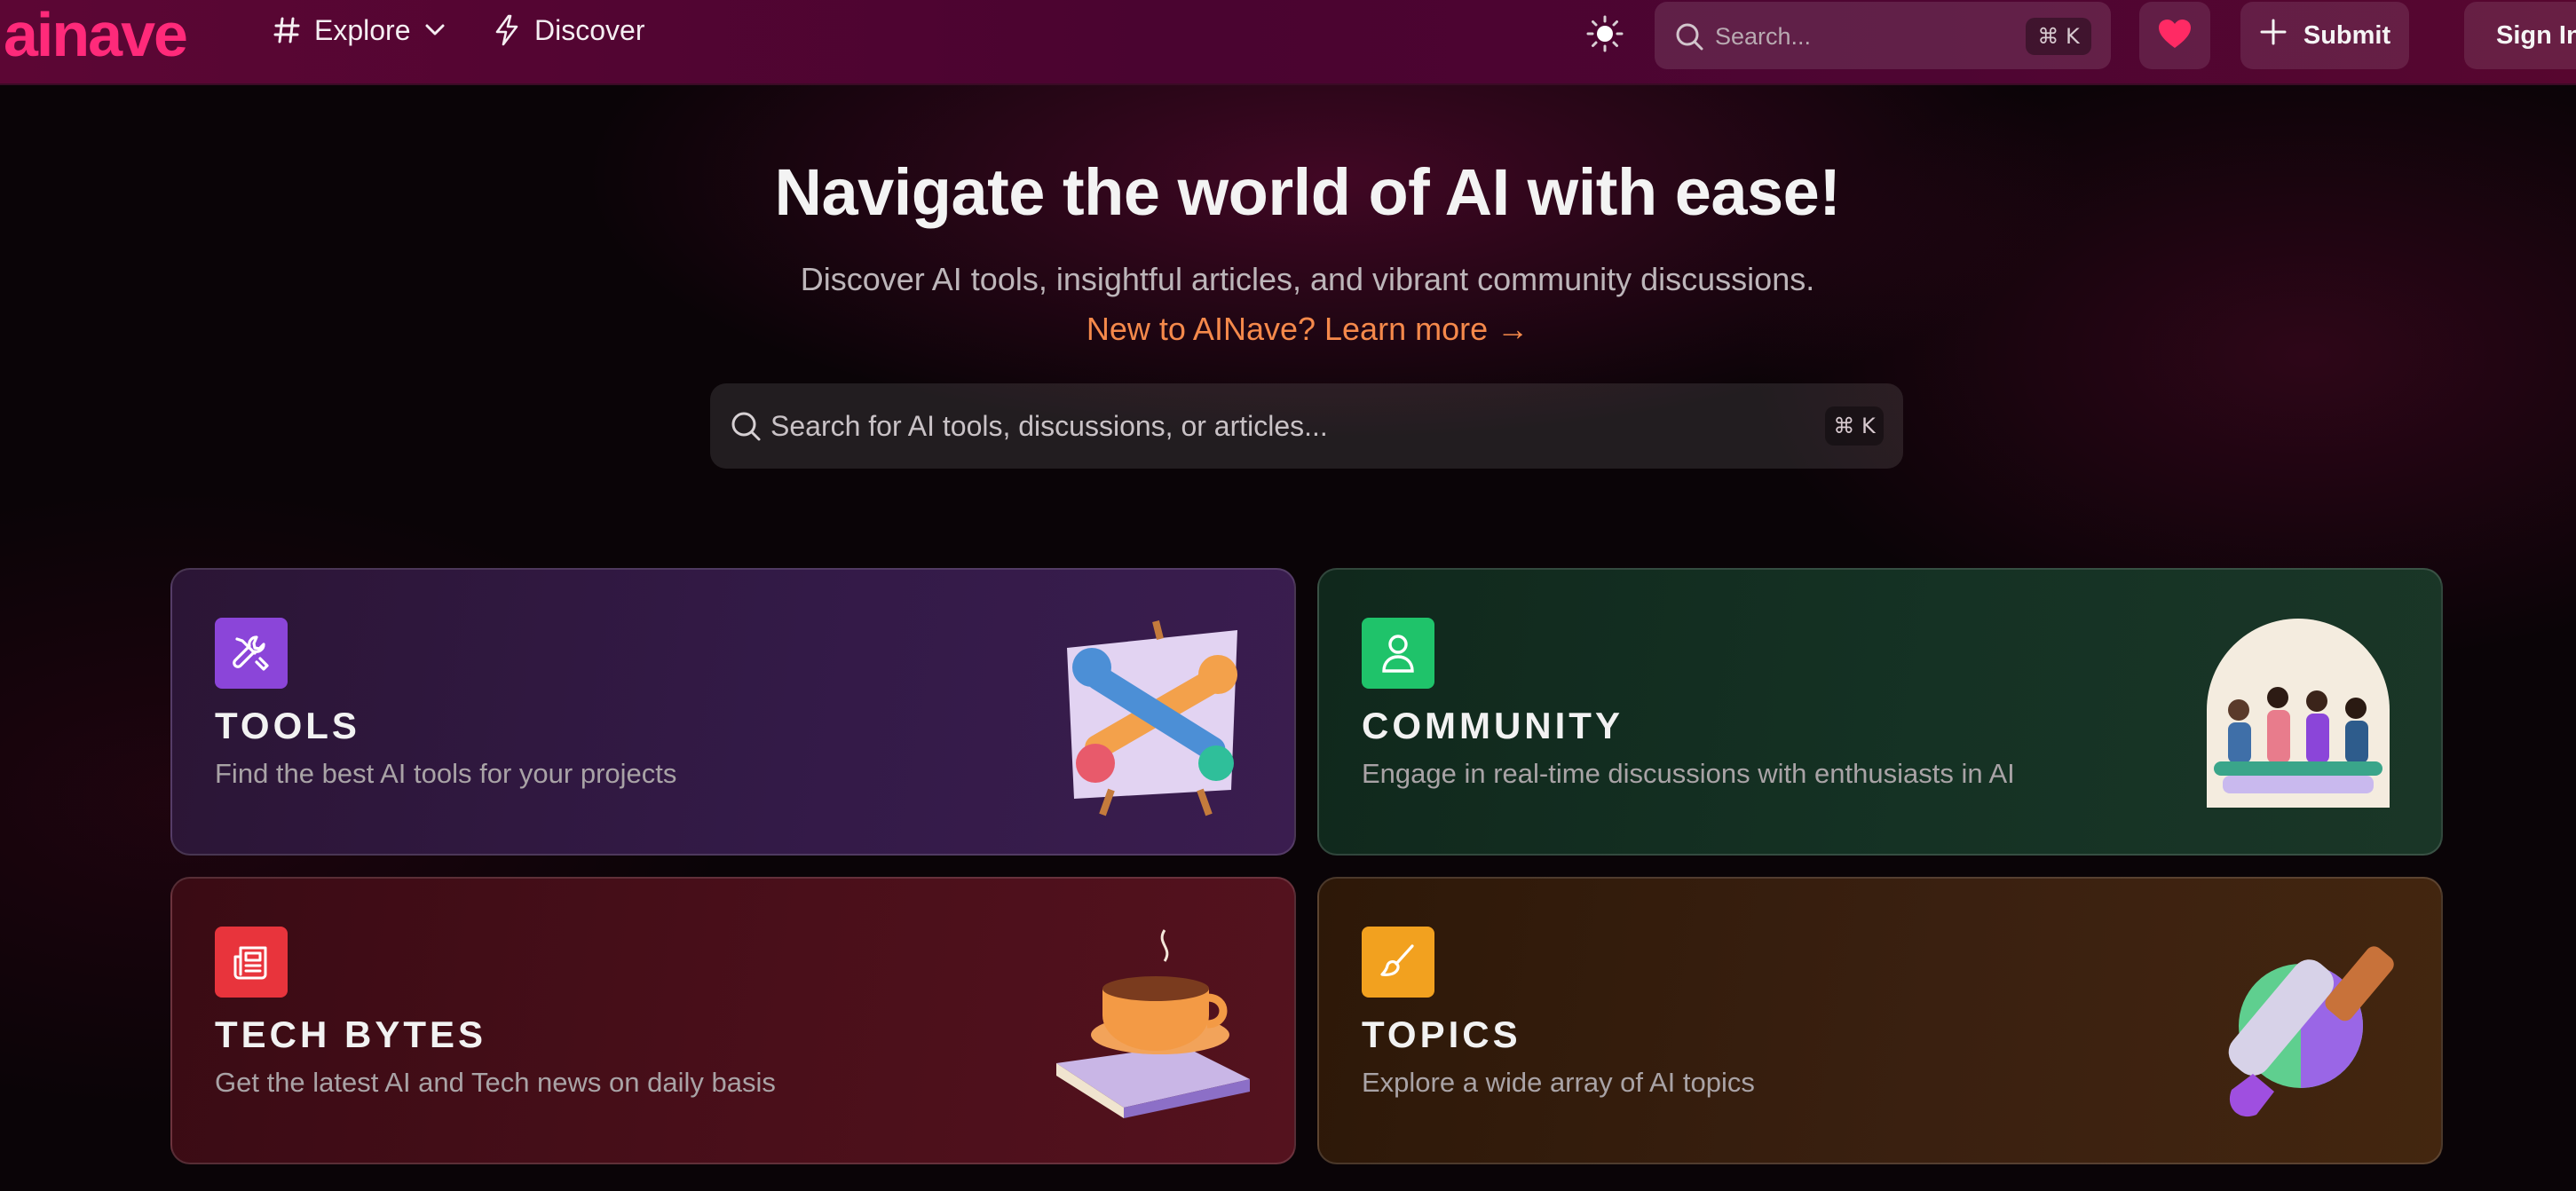 The height and width of the screenshot is (1191, 2576). I want to click on submit-label: Submit, so click(2347, 35).